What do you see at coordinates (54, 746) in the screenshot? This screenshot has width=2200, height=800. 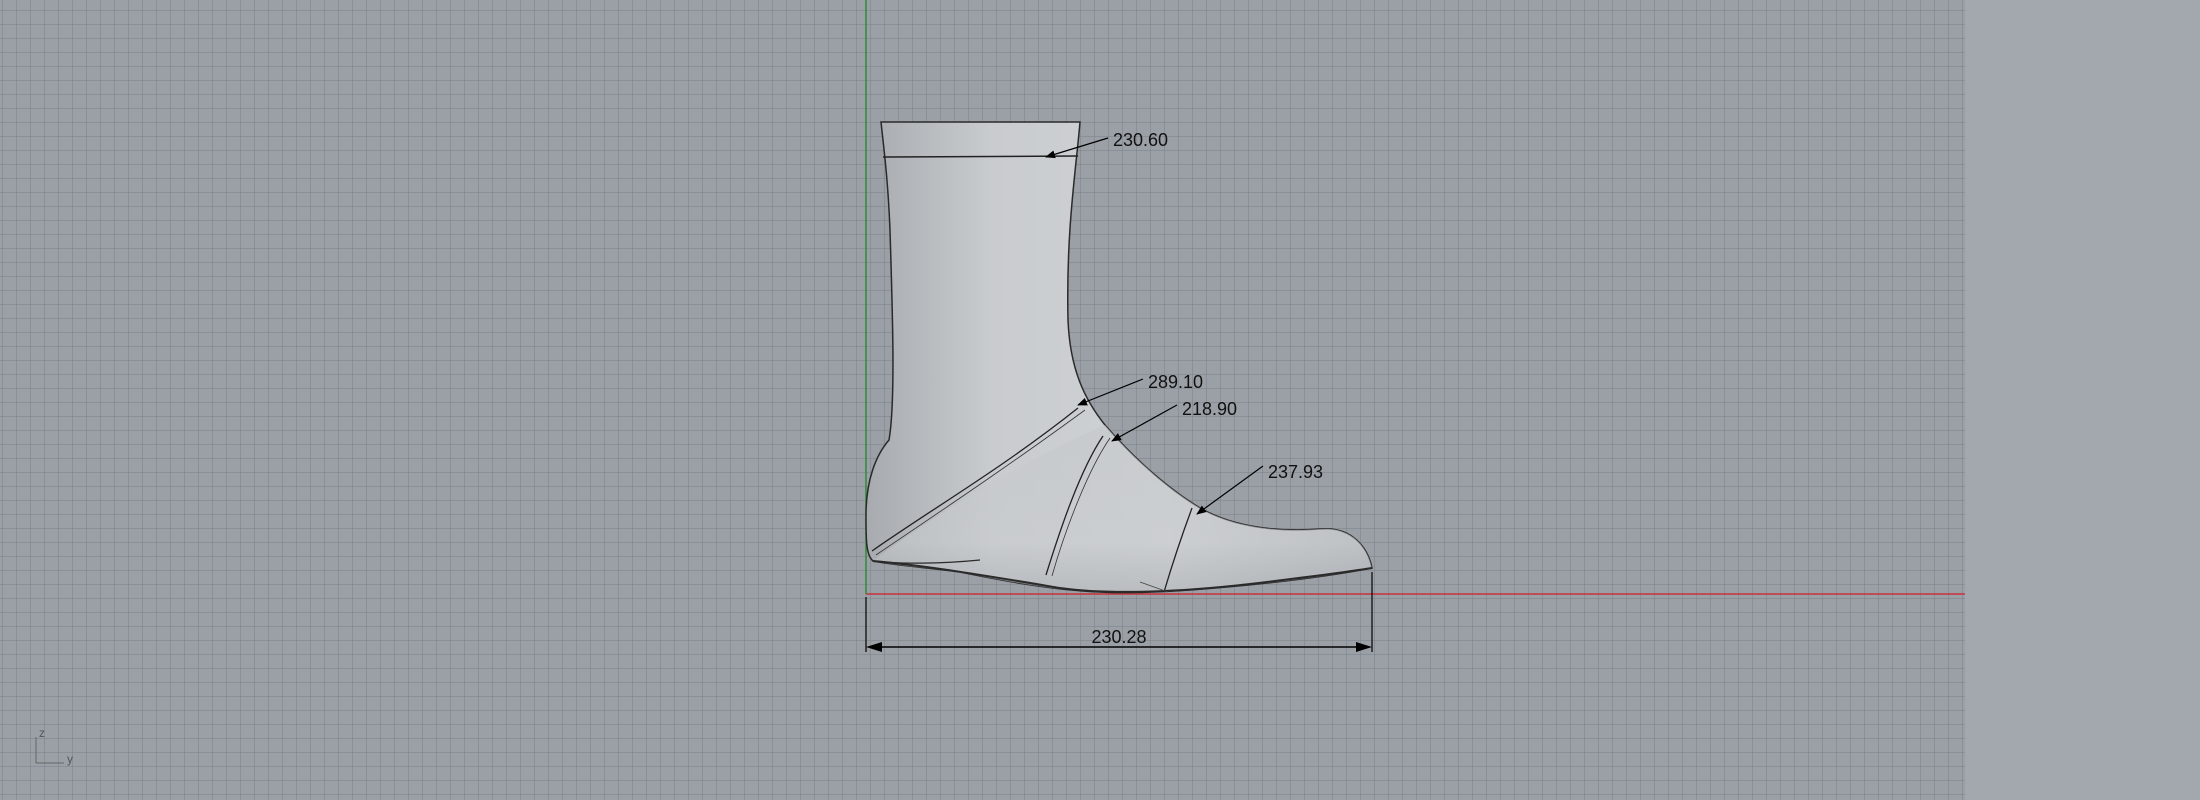 I see `axis-gizmo: z y` at bounding box center [54, 746].